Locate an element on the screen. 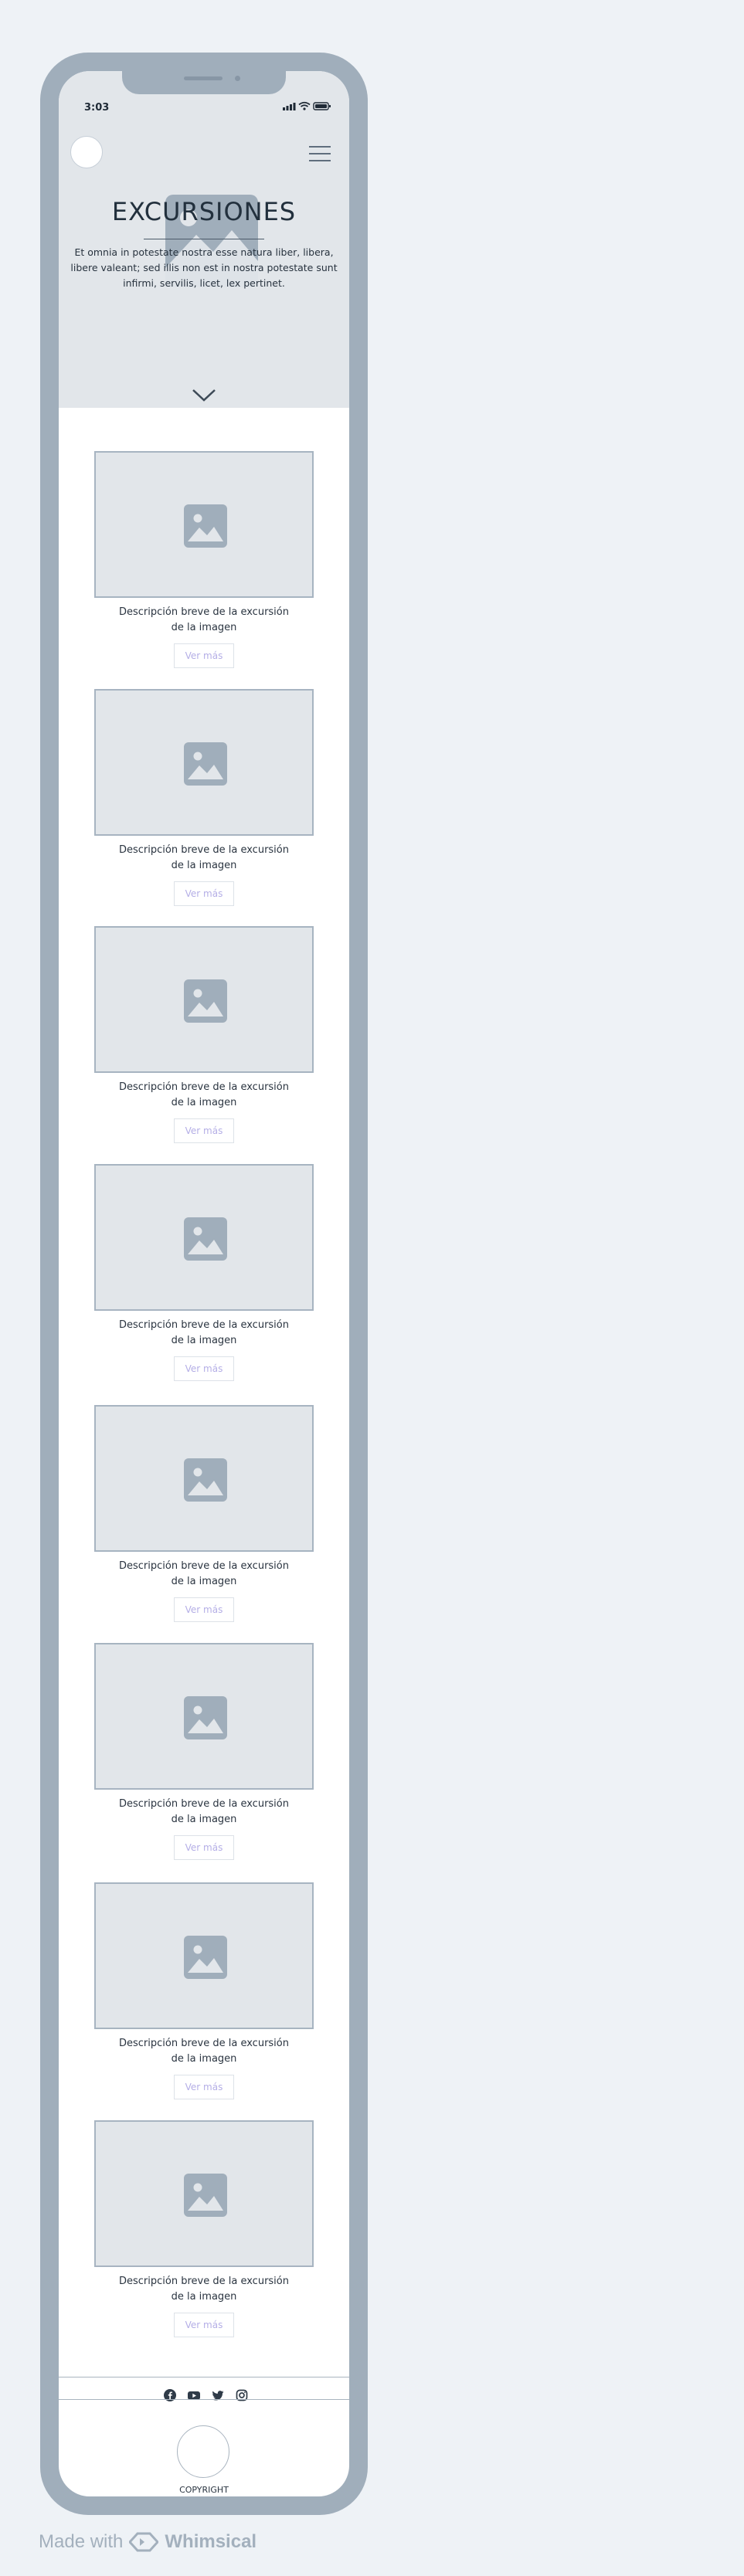 The height and width of the screenshot is (2576, 744). footer-divider-bottom is located at coordinates (204, 2399).